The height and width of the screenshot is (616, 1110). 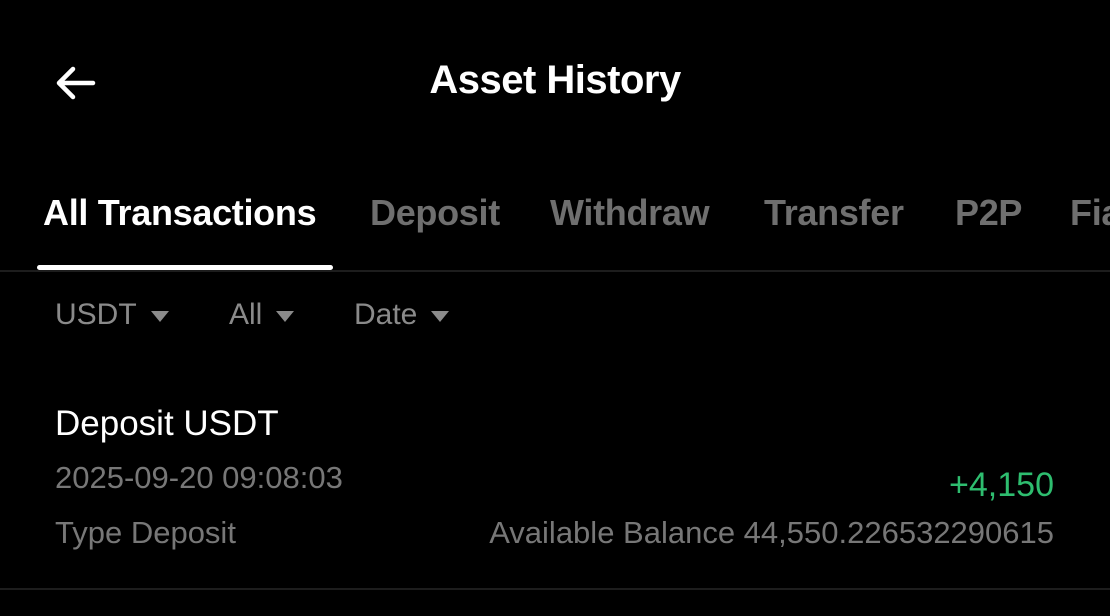 What do you see at coordinates (1001, 485) in the screenshot?
I see `transaction-amount: +4,150` at bounding box center [1001, 485].